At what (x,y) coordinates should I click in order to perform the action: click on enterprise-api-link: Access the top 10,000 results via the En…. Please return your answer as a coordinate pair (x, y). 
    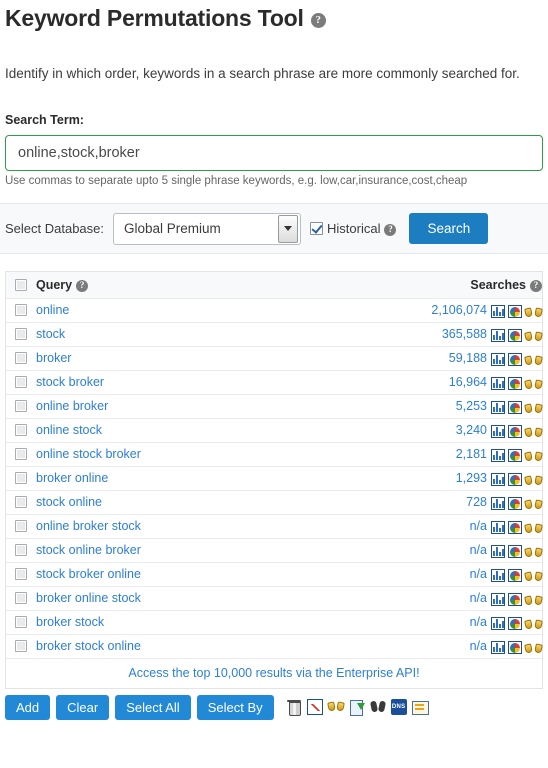
    Looking at the image, I should click on (273, 673).